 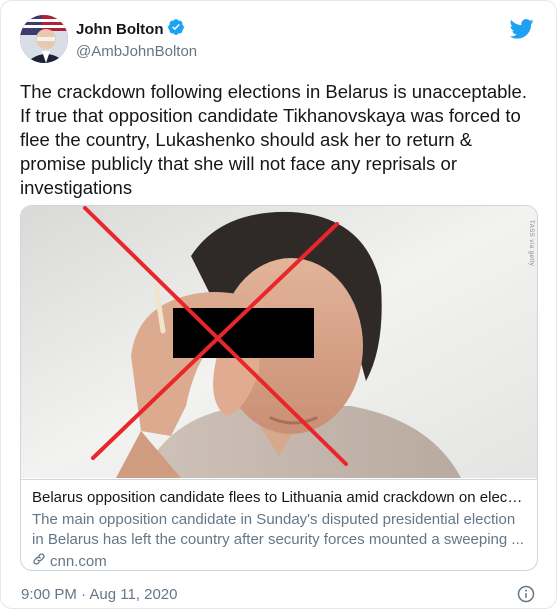 What do you see at coordinates (526, 594) in the screenshot?
I see `info-icon` at bounding box center [526, 594].